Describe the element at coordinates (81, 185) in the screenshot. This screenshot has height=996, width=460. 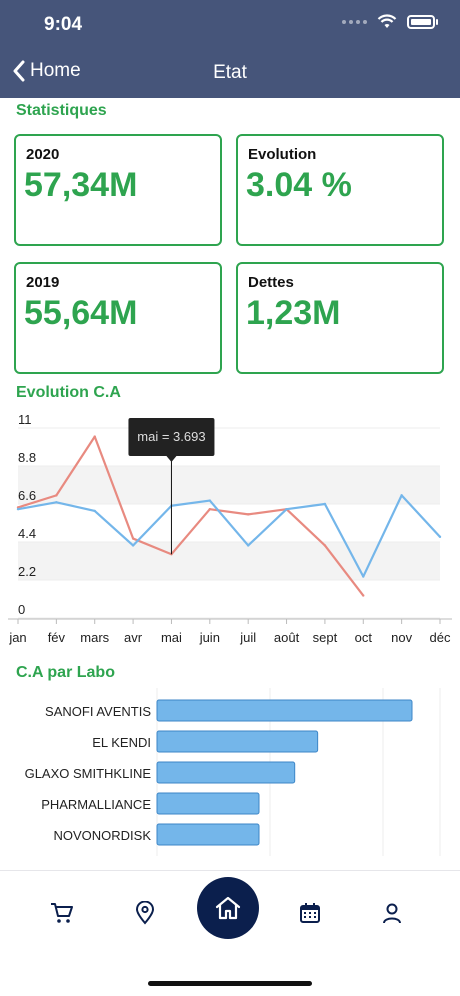
I see `stat-value: 57,34M` at that location.